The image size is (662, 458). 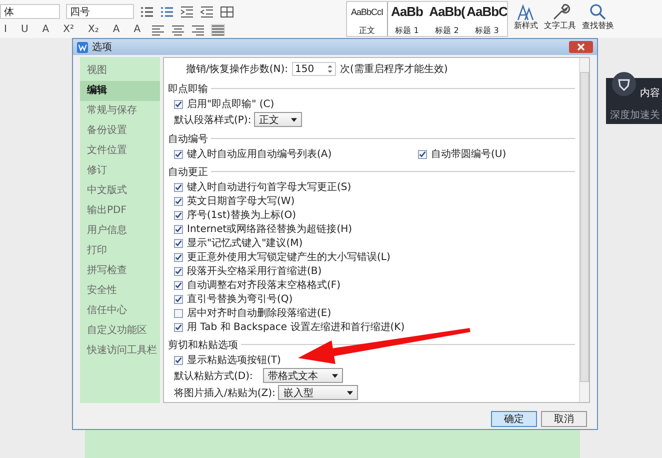 What do you see at coordinates (230, 104) in the screenshot?
I see `checkbox-label: 启用"即点即输" (C)` at bounding box center [230, 104].